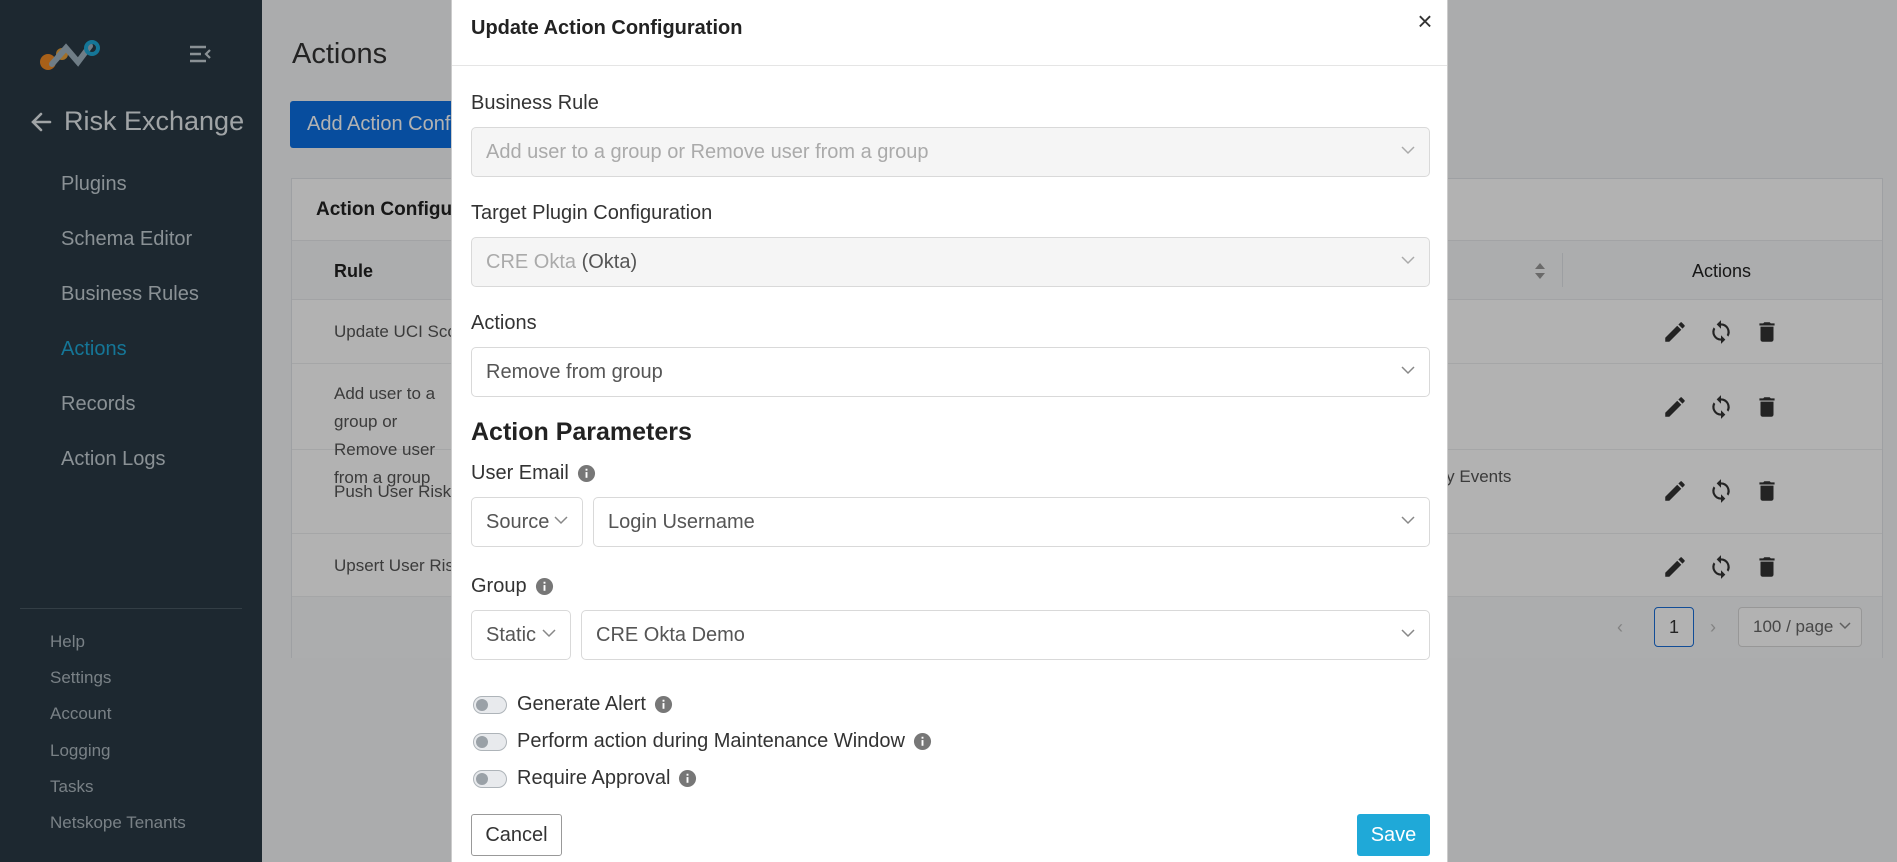 This screenshot has height=862, width=1897. What do you see at coordinates (711, 741) in the screenshot?
I see `maintenance-window-label: Perform action during Maintenance Window` at bounding box center [711, 741].